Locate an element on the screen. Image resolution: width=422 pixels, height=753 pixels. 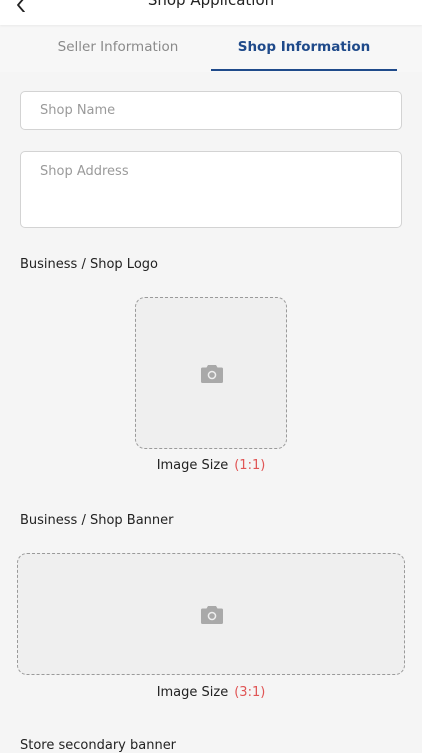
shop-banner-label: Business / Shop Banner is located at coordinates (97, 520).